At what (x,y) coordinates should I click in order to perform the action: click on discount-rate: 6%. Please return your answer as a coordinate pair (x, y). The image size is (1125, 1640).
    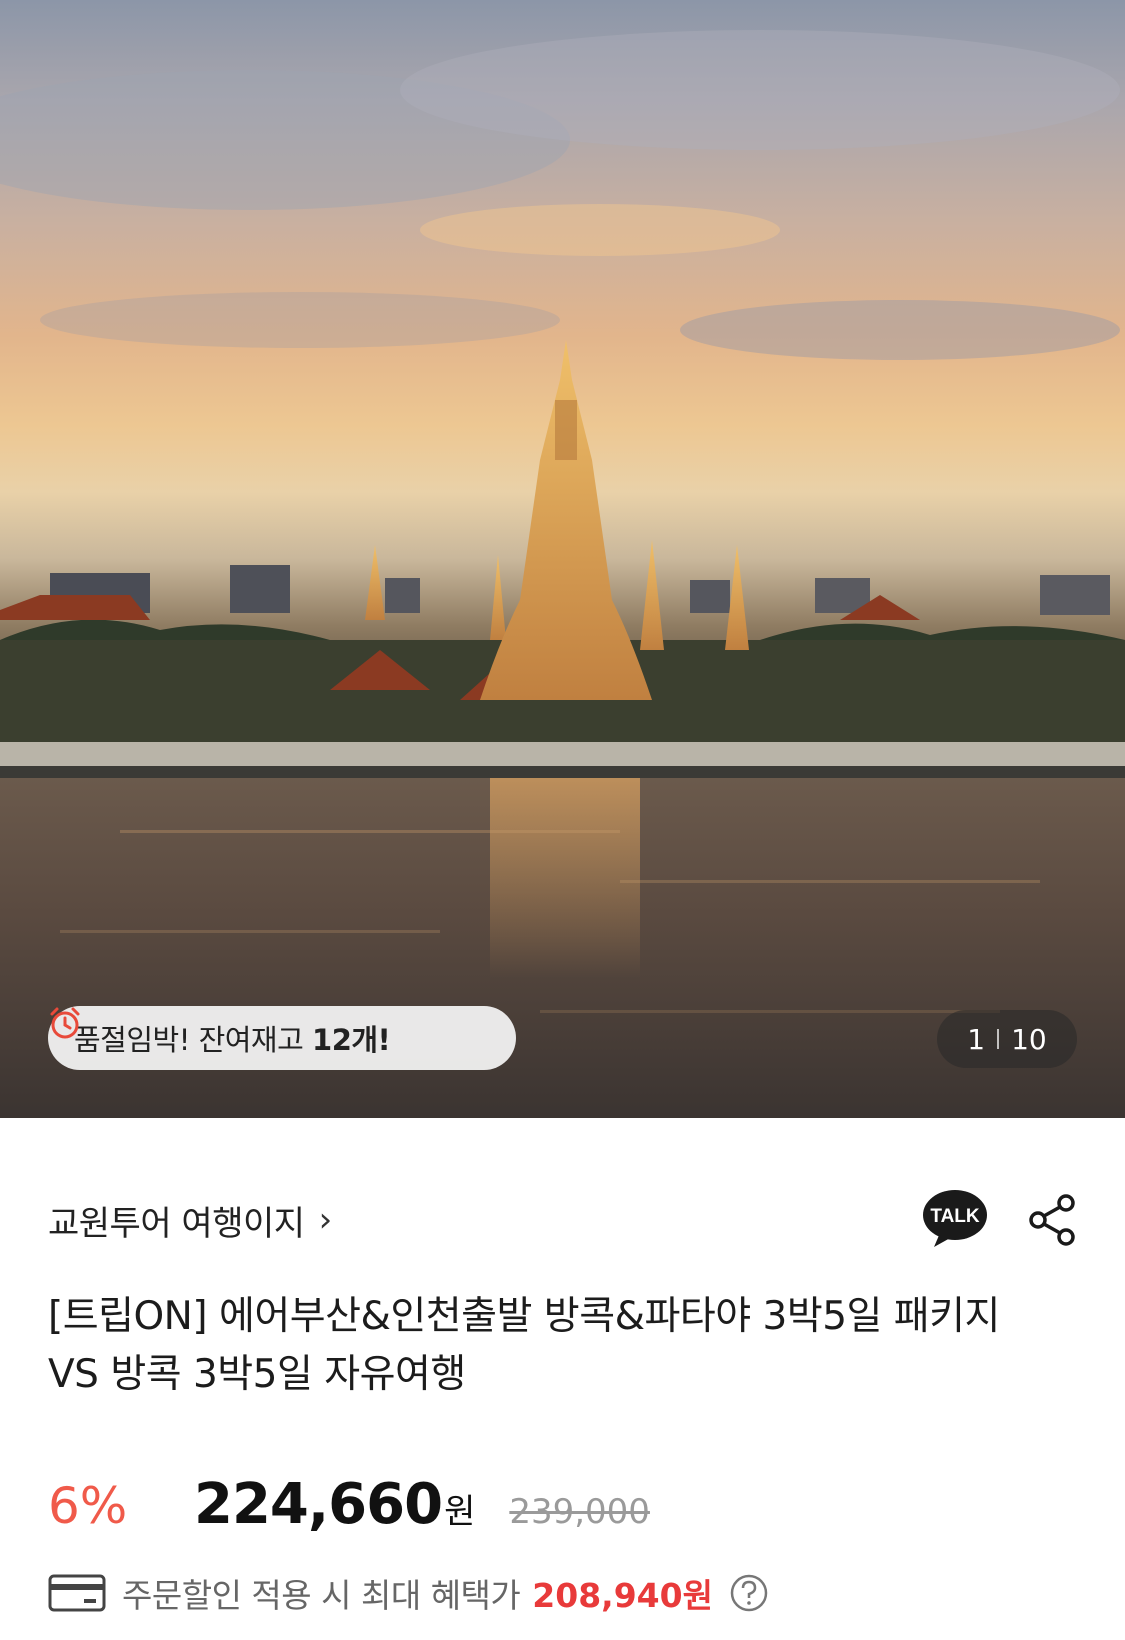
    Looking at the image, I should click on (88, 1506).